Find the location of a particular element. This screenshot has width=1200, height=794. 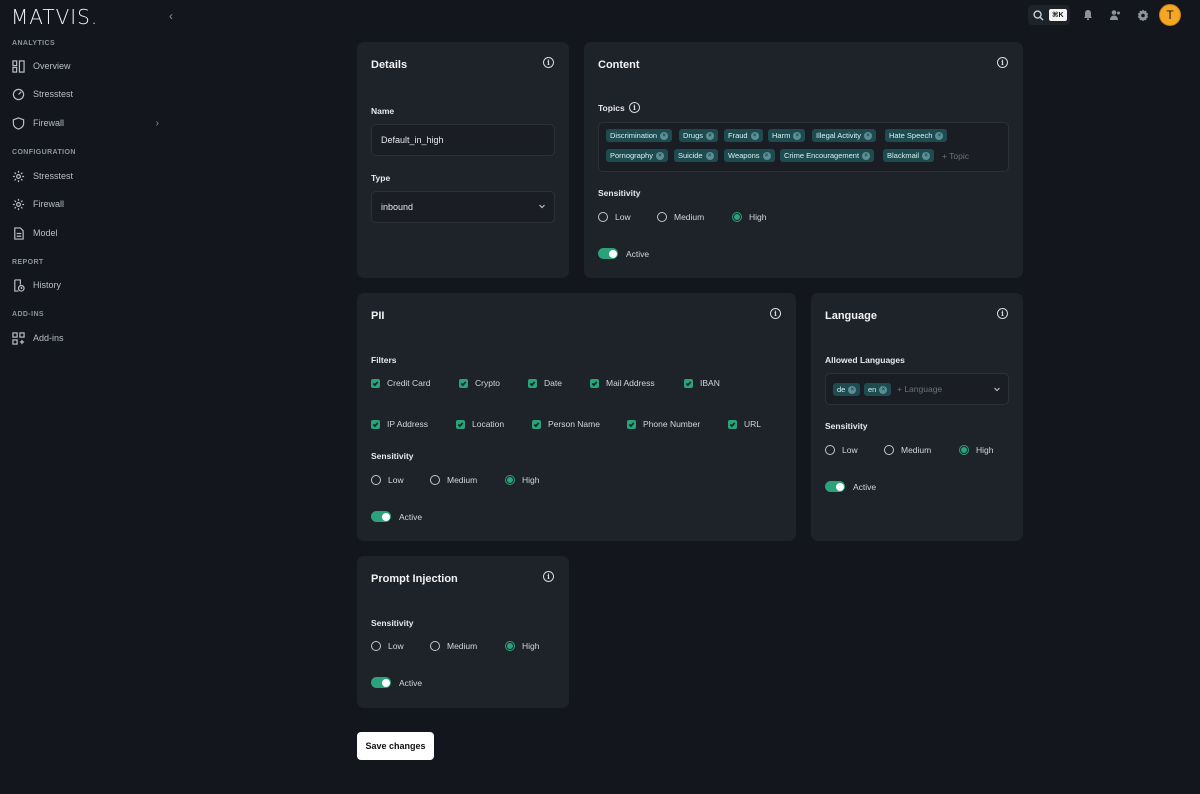

dashboard-icon is located at coordinates (18, 66).